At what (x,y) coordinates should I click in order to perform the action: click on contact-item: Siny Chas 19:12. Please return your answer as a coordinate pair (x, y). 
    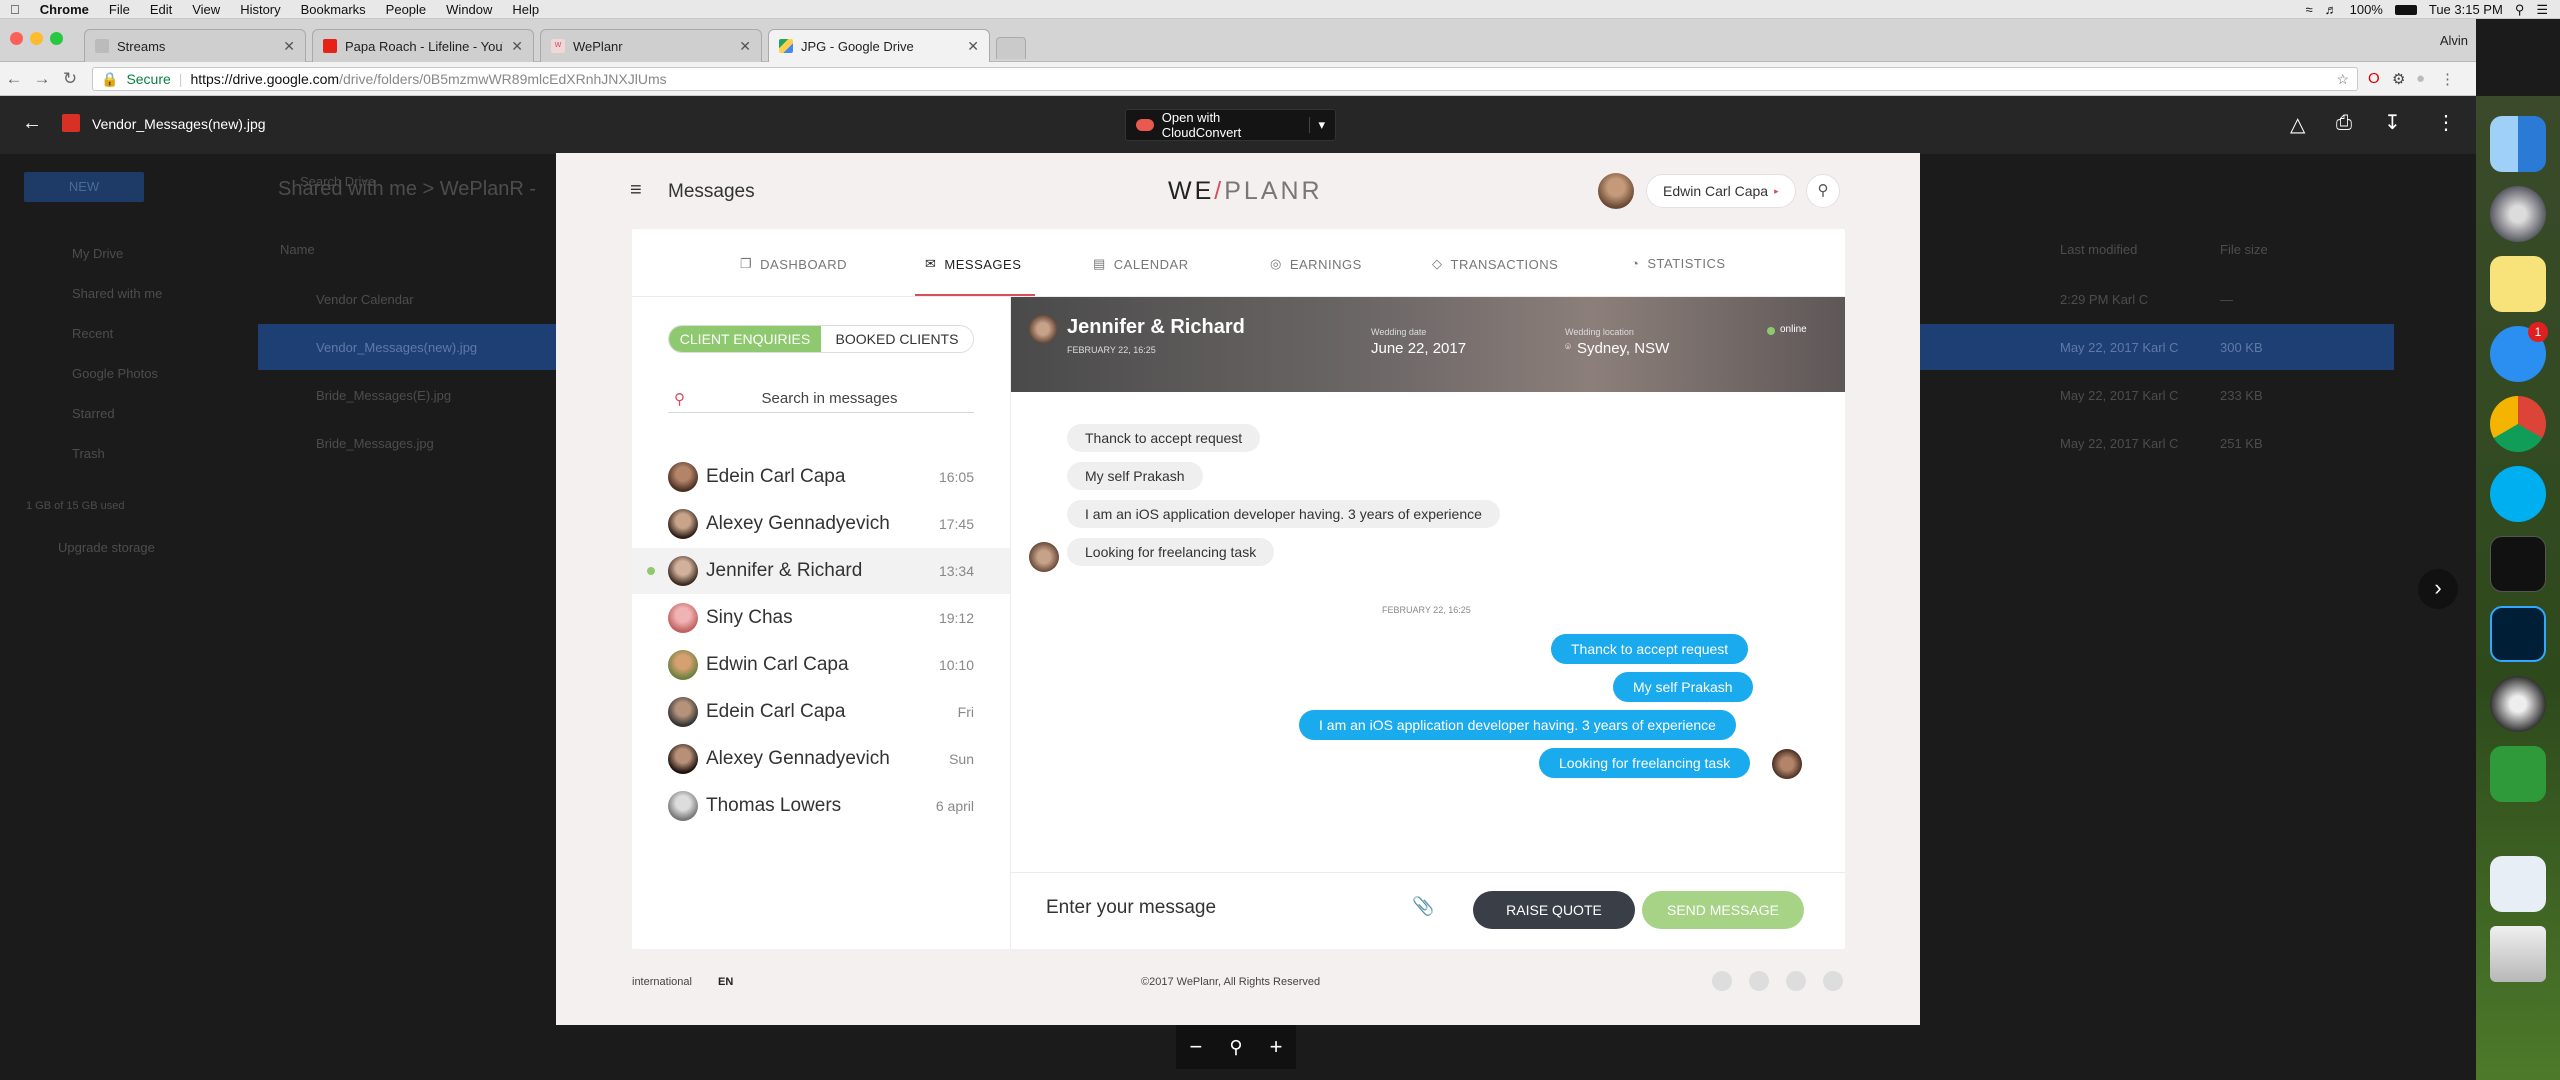
    Looking at the image, I should click on (821, 618).